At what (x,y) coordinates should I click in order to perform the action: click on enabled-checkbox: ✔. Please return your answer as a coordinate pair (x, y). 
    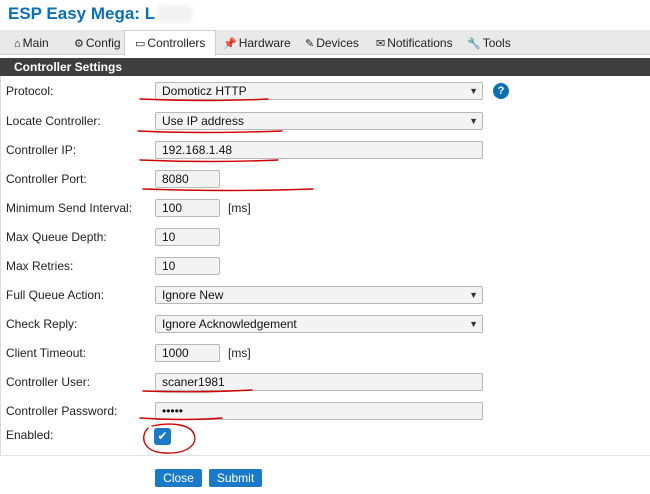
    Looking at the image, I should click on (162, 436).